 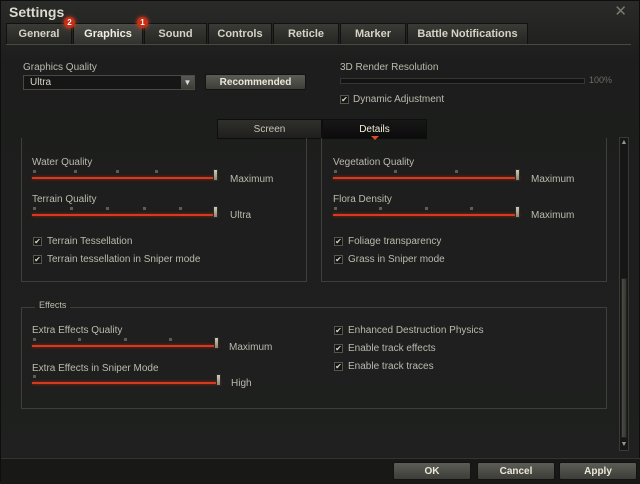 What do you see at coordinates (624, 143) in the screenshot?
I see `scroll-up-icon: ▲` at bounding box center [624, 143].